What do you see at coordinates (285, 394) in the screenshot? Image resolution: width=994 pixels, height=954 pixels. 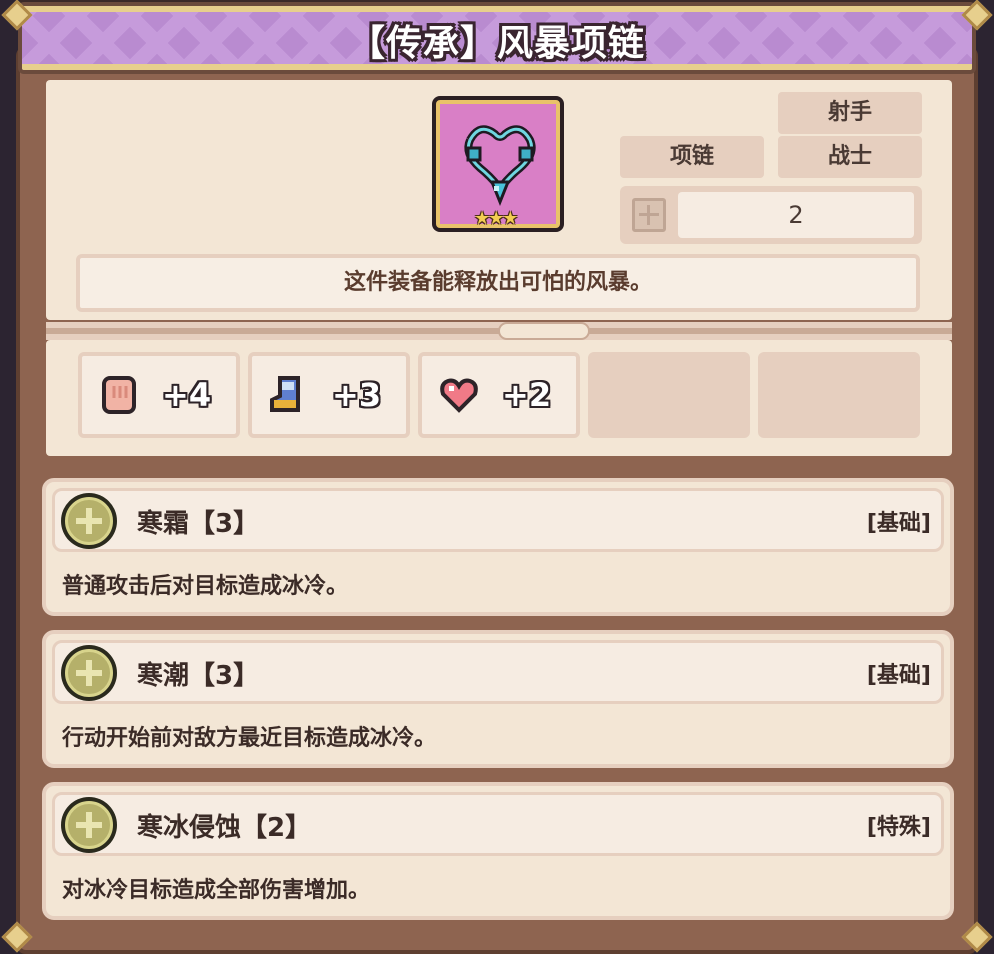 I see `boot-icon` at bounding box center [285, 394].